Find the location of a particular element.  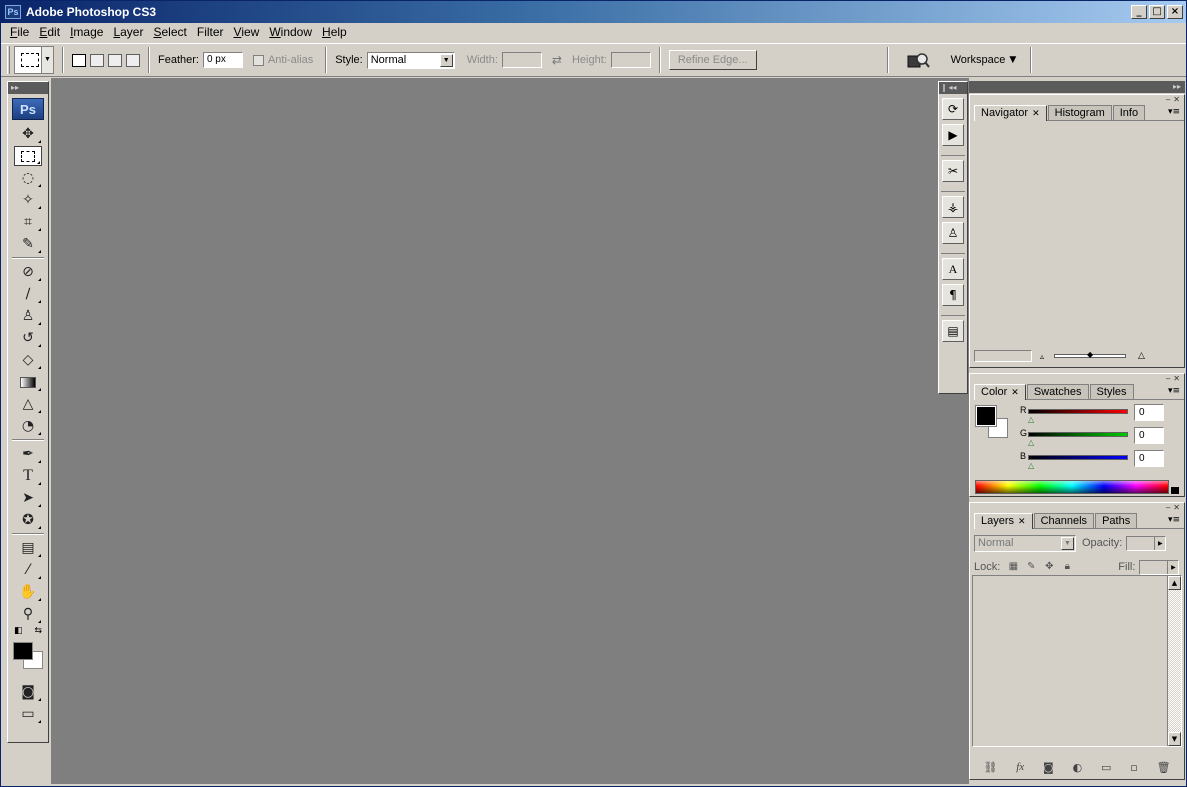

gradient-tool-icon is located at coordinates (28, 382).